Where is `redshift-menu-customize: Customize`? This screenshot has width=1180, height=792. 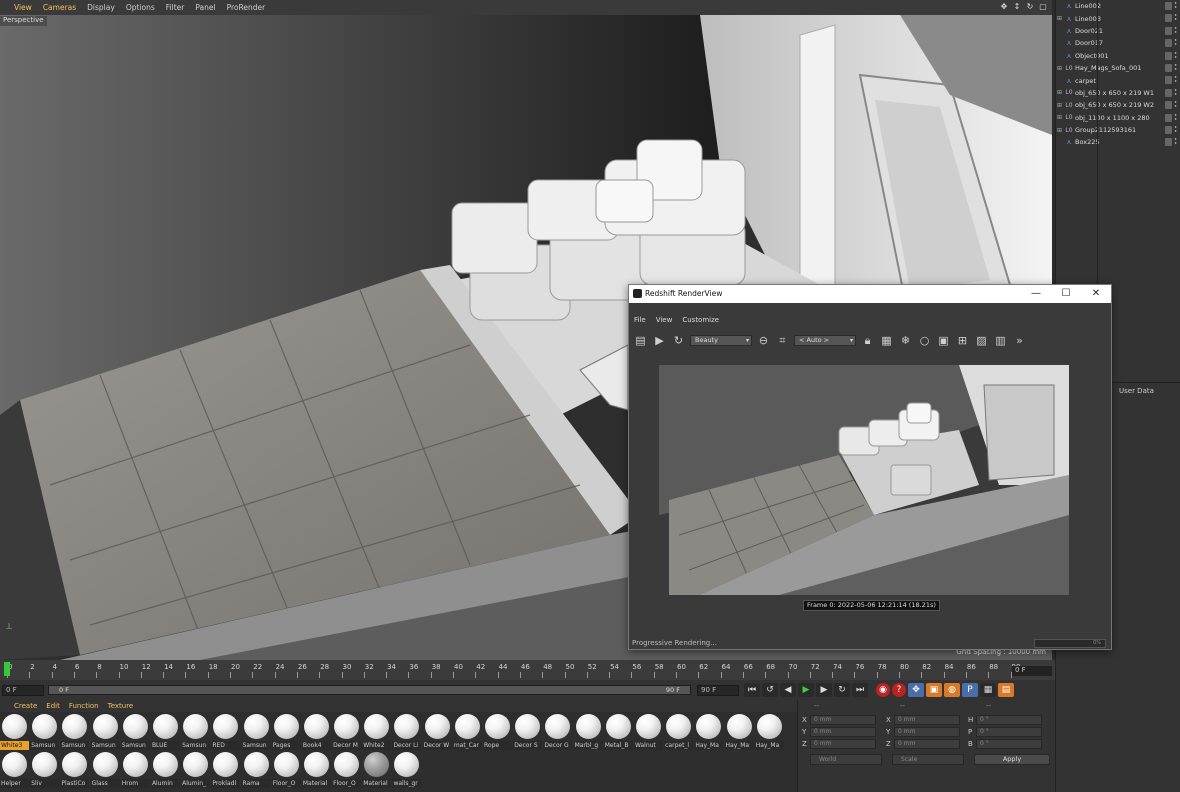 redshift-menu-customize: Customize is located at coordinates (700, 322).